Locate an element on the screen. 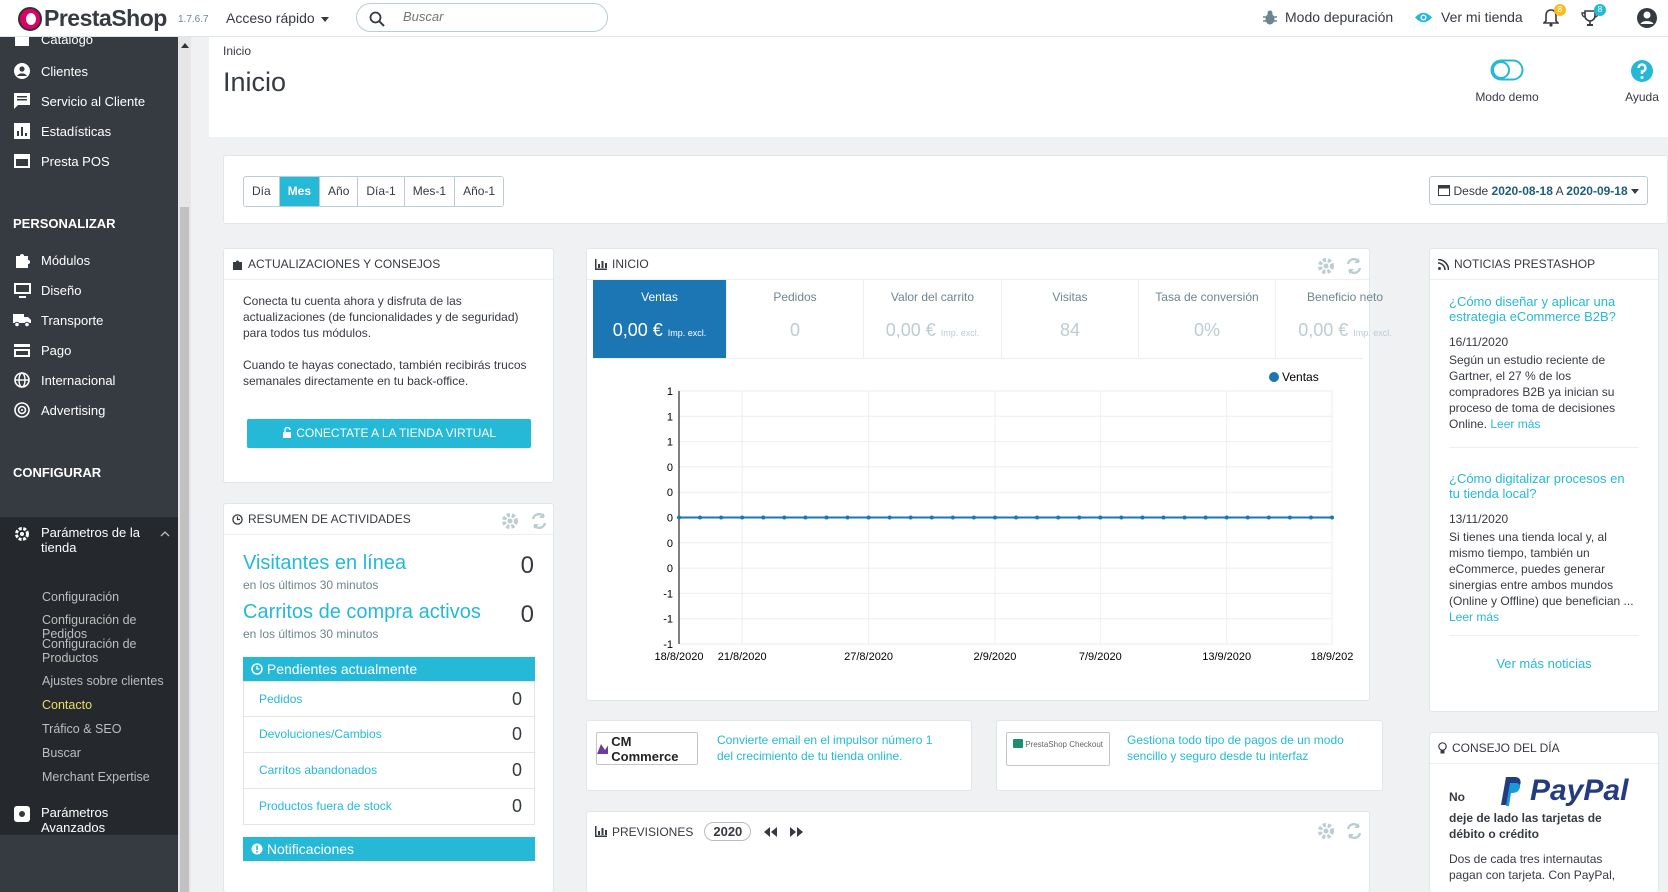 The width and height of the screenshot is (1668, 892). sidebar-sub-product-settings: Configuración de Productos is located at coordinates (110, 651).